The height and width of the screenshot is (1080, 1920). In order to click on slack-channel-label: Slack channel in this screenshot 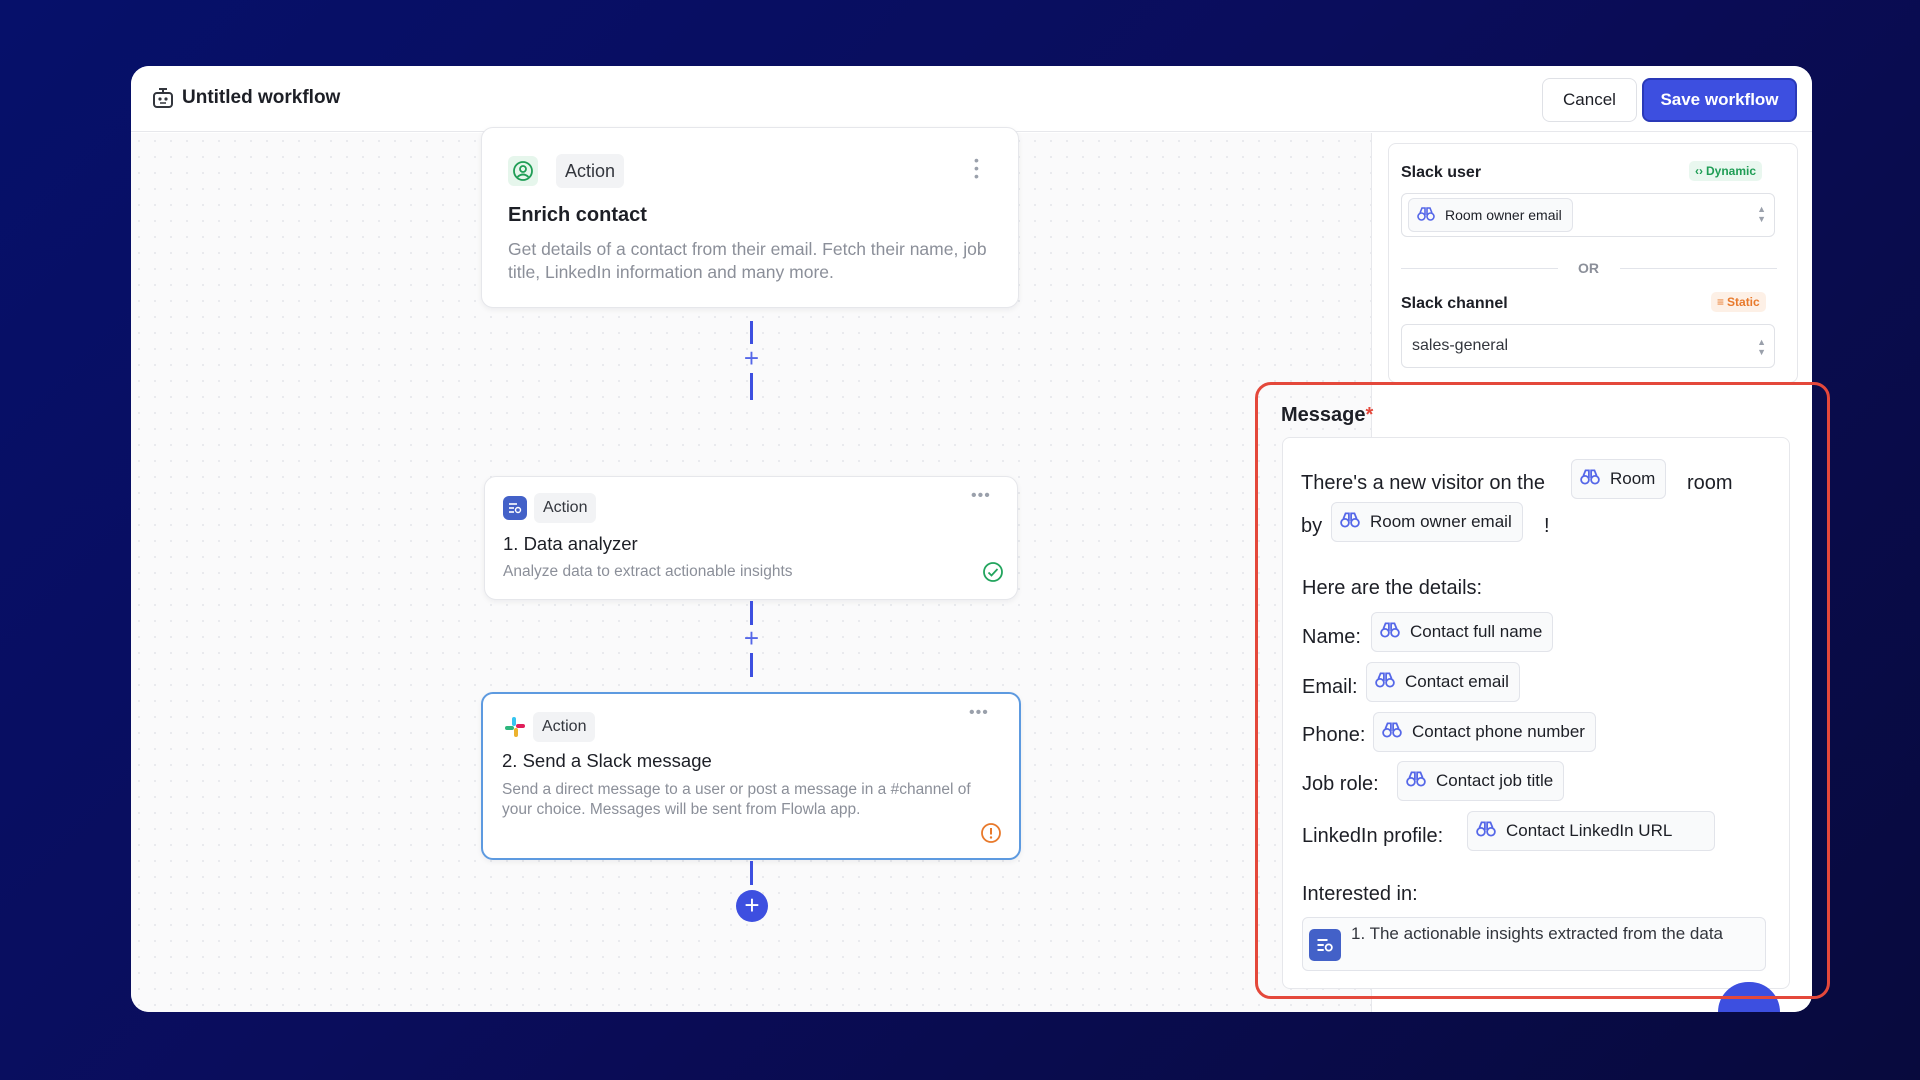, I will do `click(1454, 303)`.